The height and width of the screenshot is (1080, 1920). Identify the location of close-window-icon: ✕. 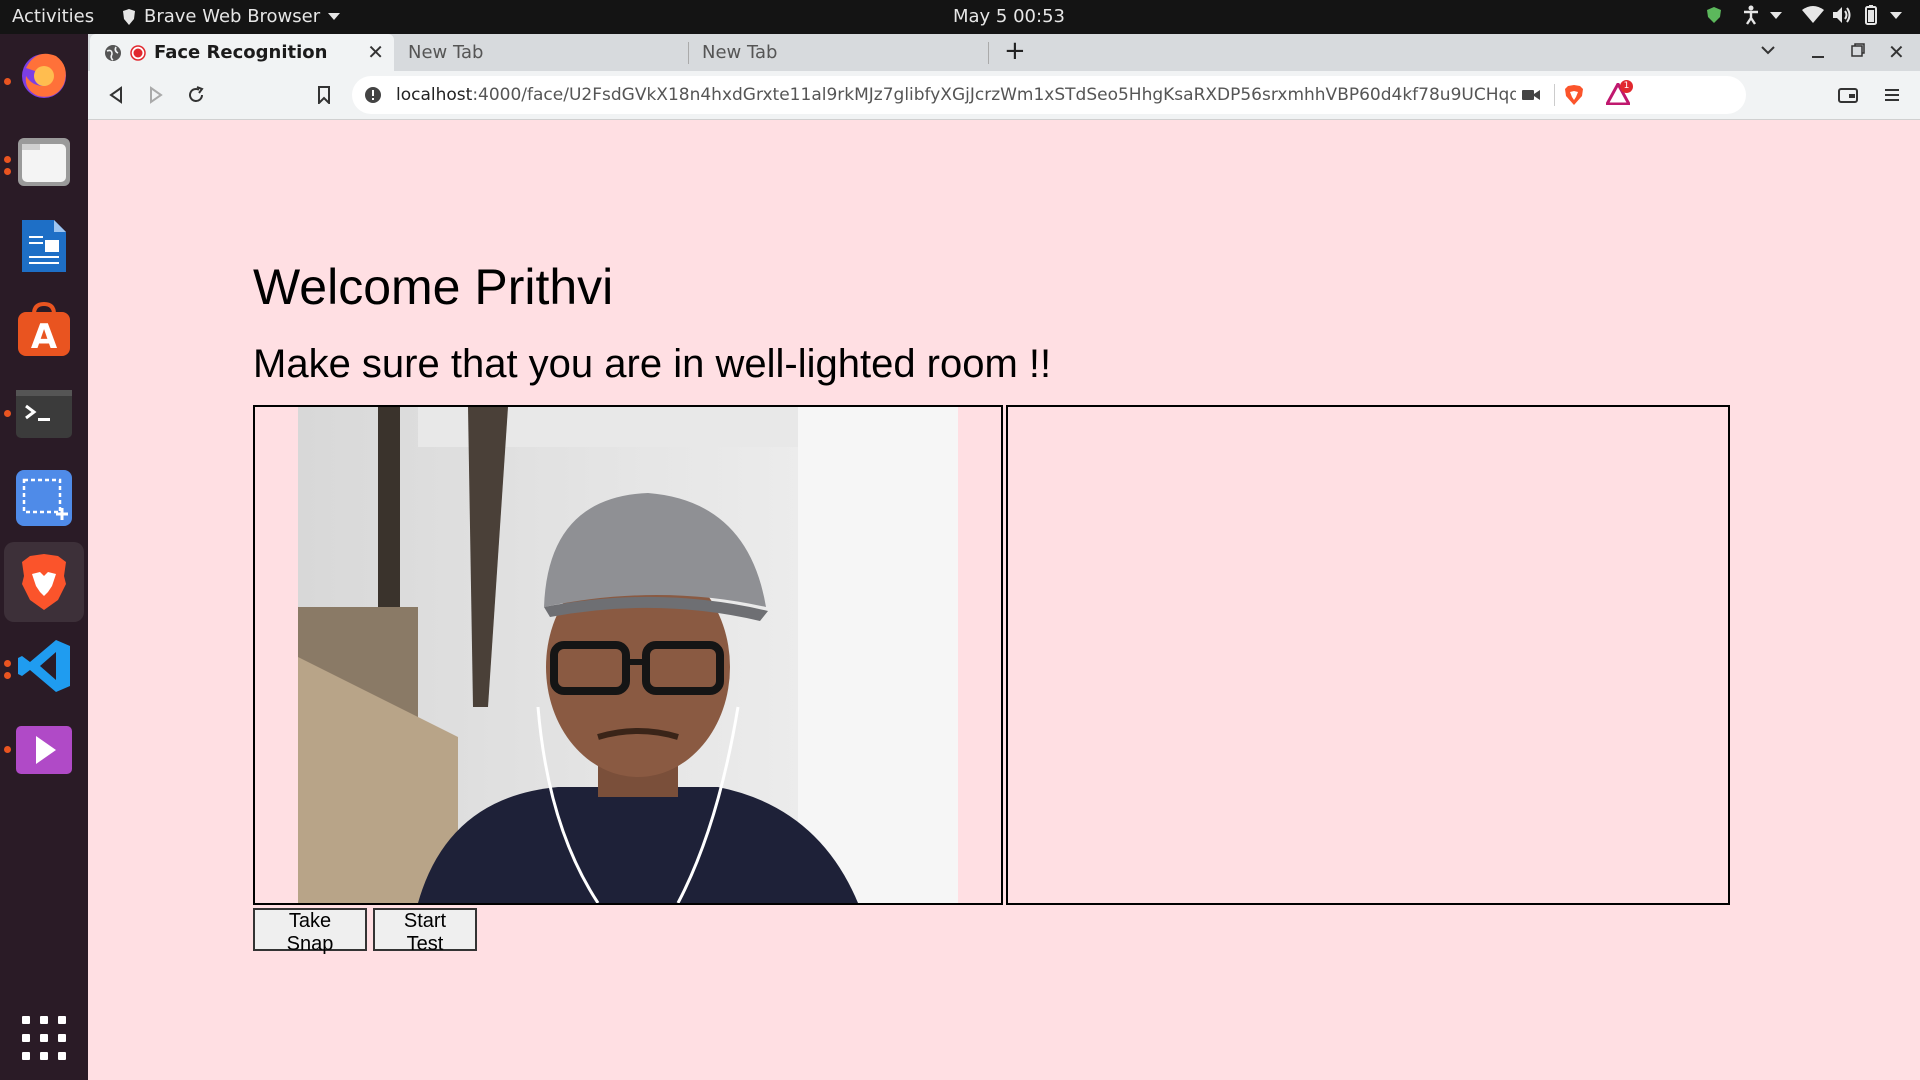
(1896, 52).